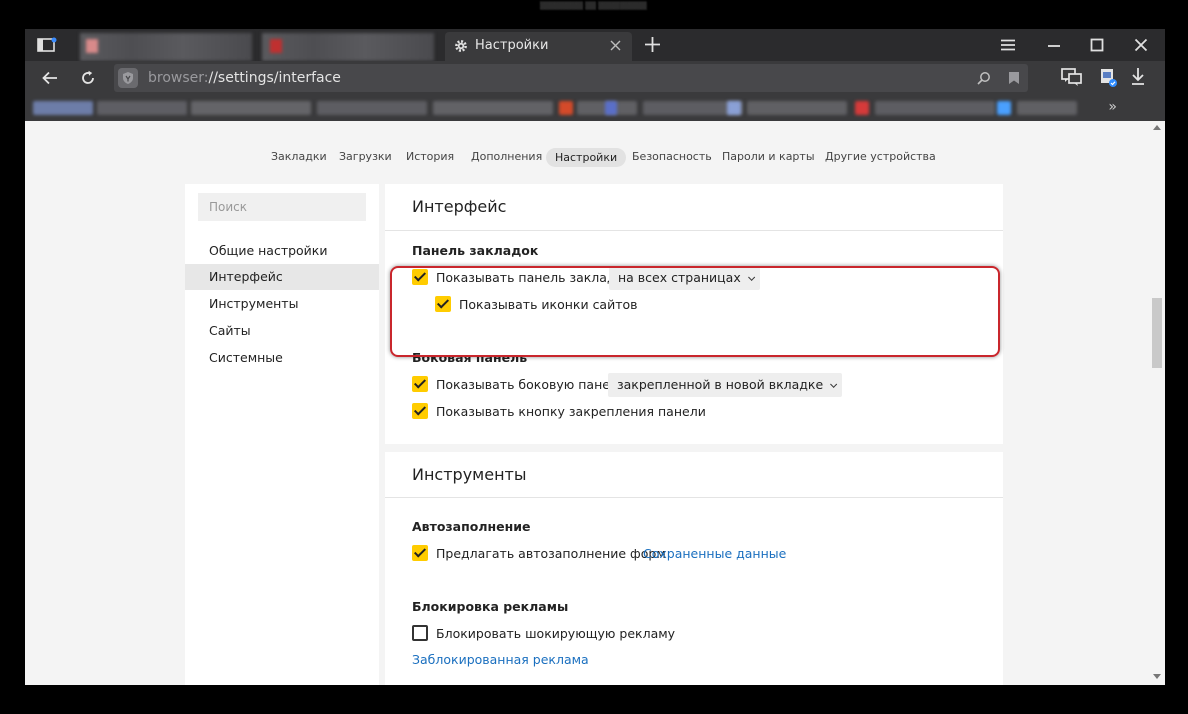 The width and height of the screenshot is (1188, 714). Describe the element at coordinates (1138, 77) in the screenshot. I see `download-icon` at that location.